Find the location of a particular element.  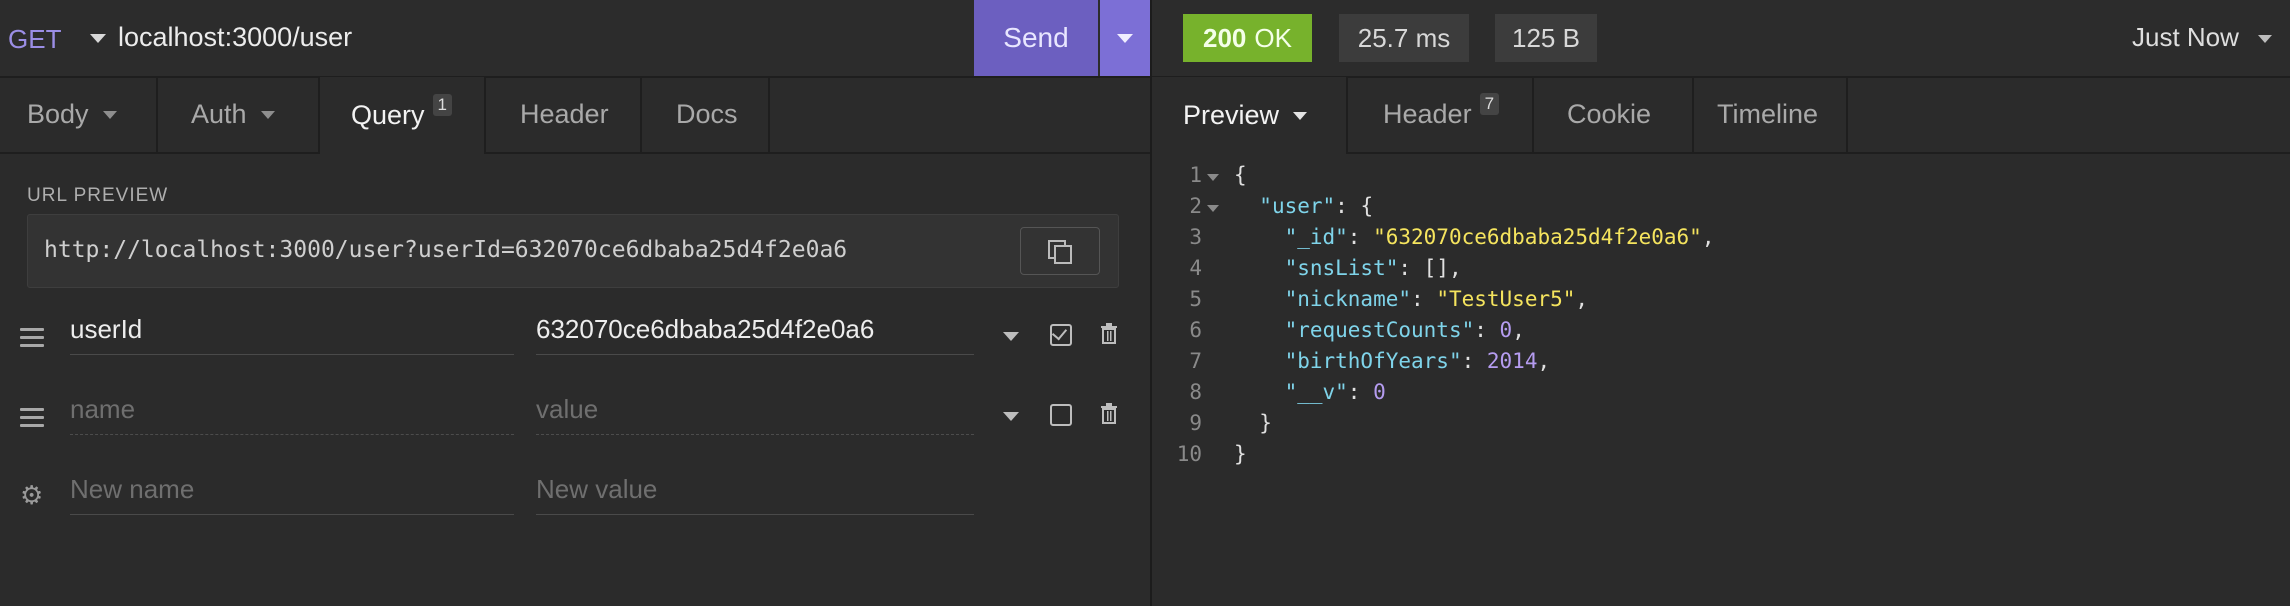

tab-preview: Preview is located at coordinates (1250, 115).